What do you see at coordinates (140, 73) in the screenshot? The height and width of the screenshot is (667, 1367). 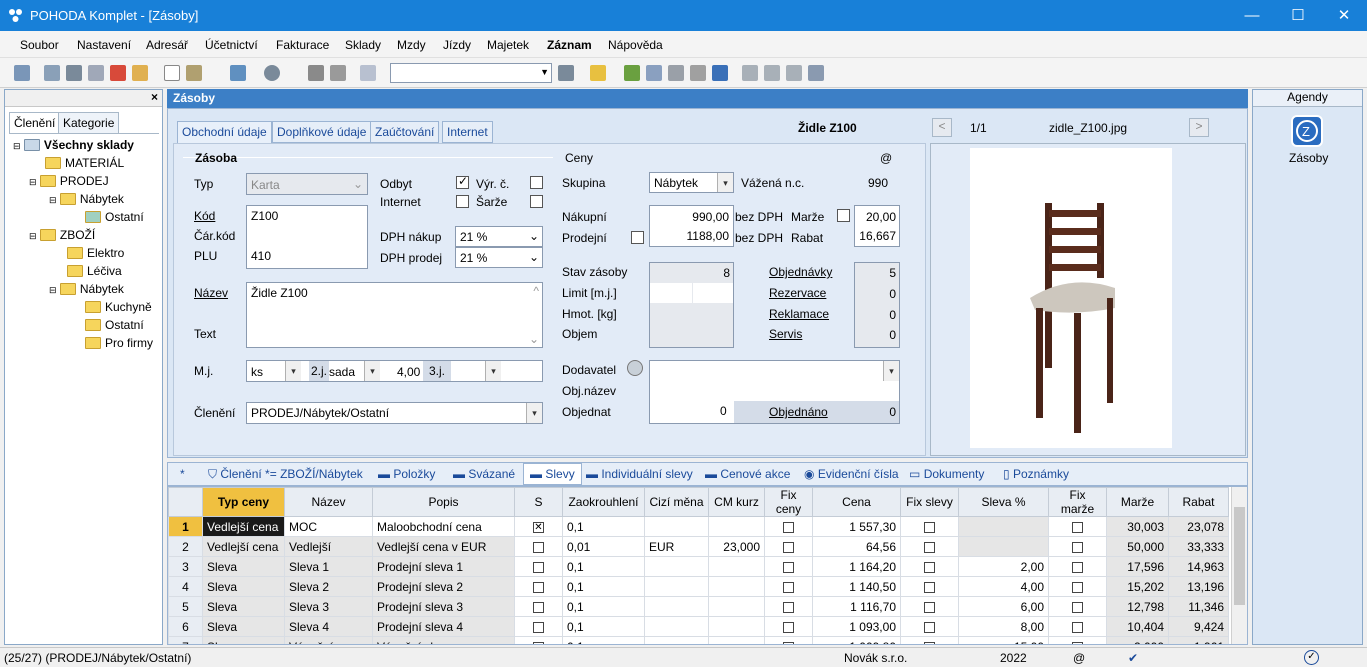 I see `export-icon` at bounding box center [140, 73].